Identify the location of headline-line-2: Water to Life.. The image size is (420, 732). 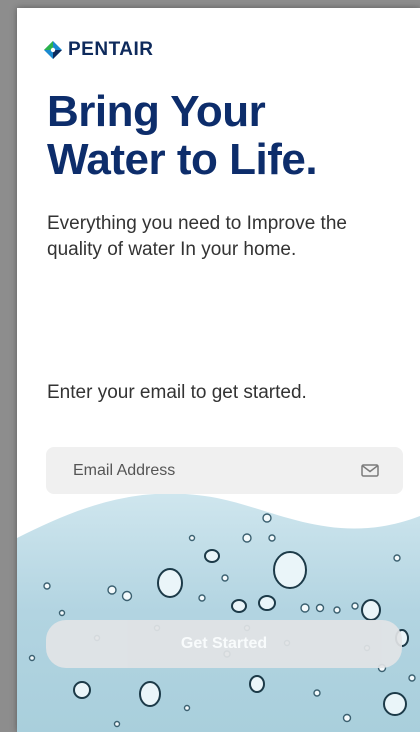
(182, 159).